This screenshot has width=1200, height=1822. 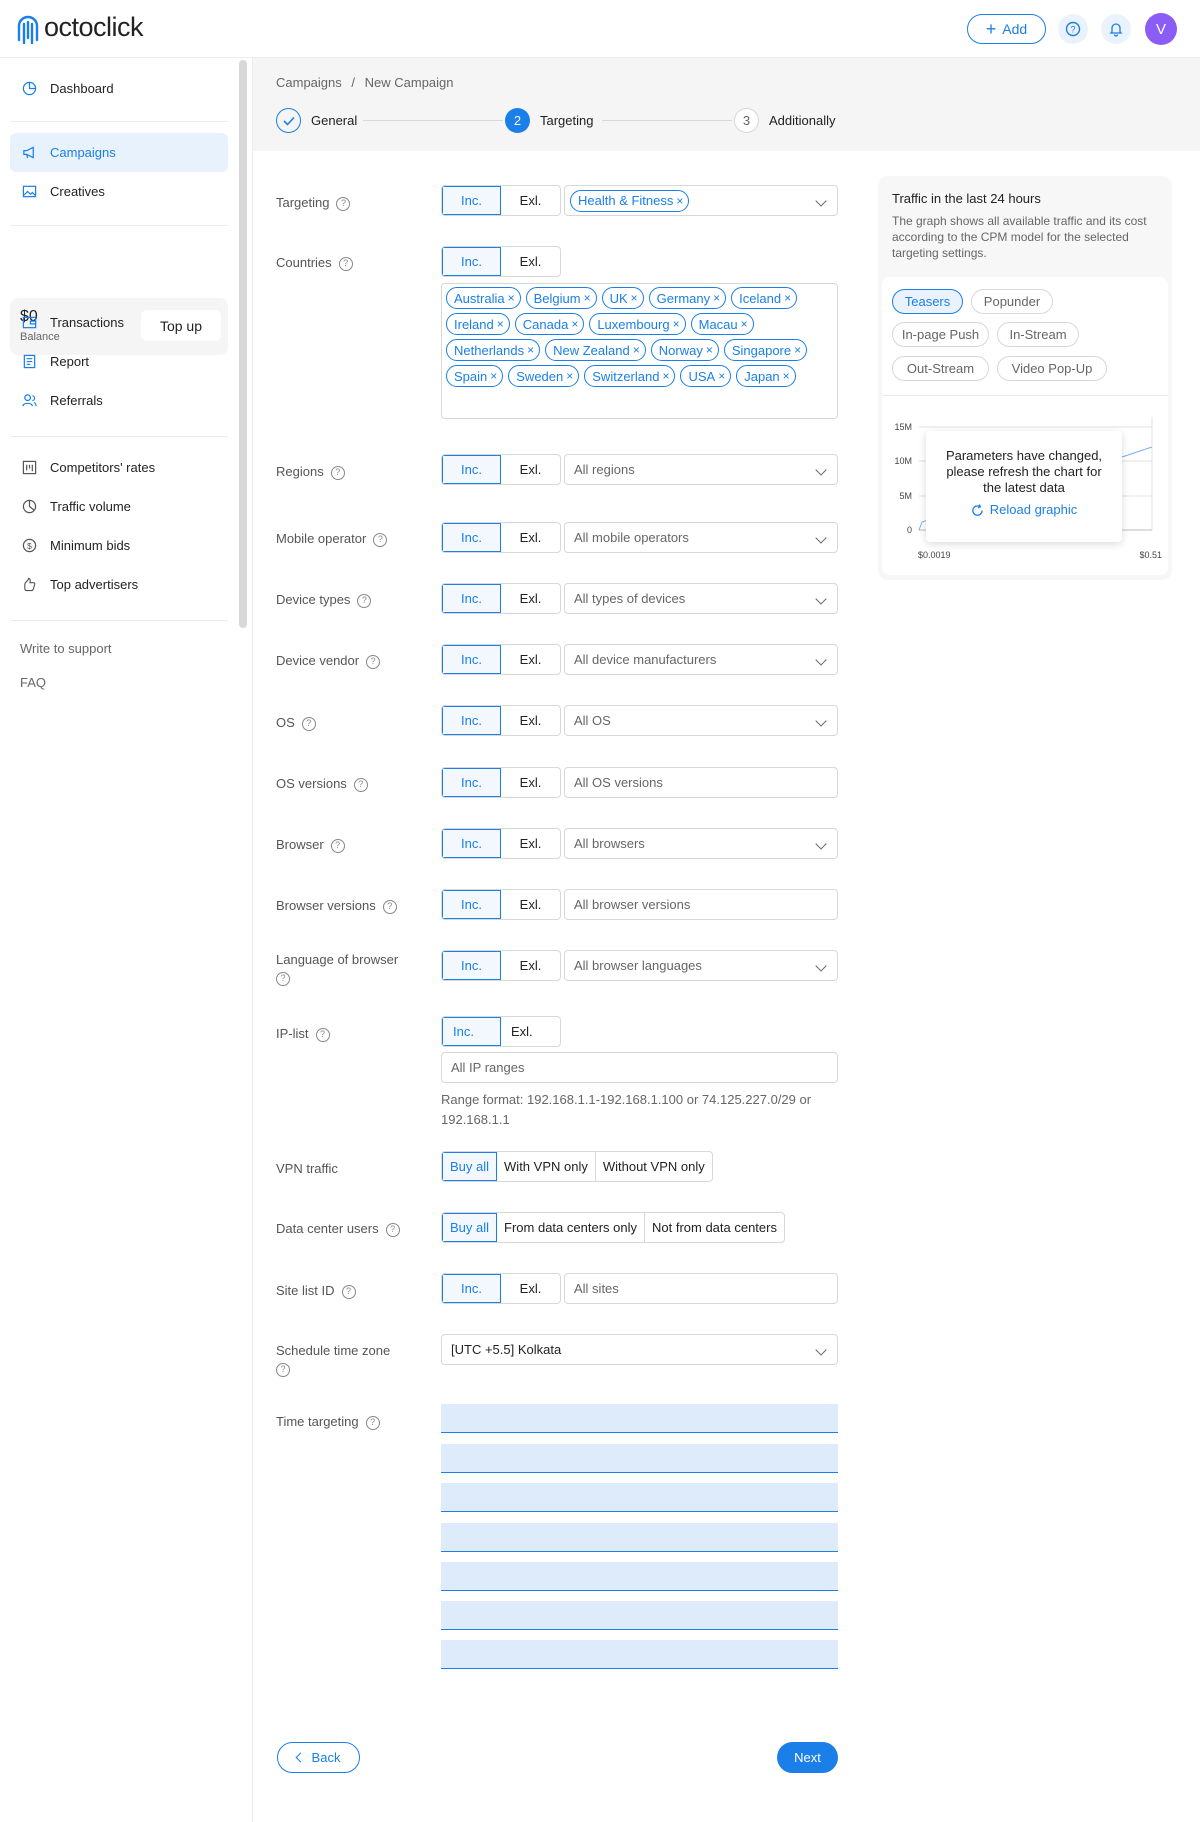 What do you see at coordinates (654, 1166) in the screenshot?
I see `without-vpn-option: Without VPN only` at bounding box center [654, 1166].